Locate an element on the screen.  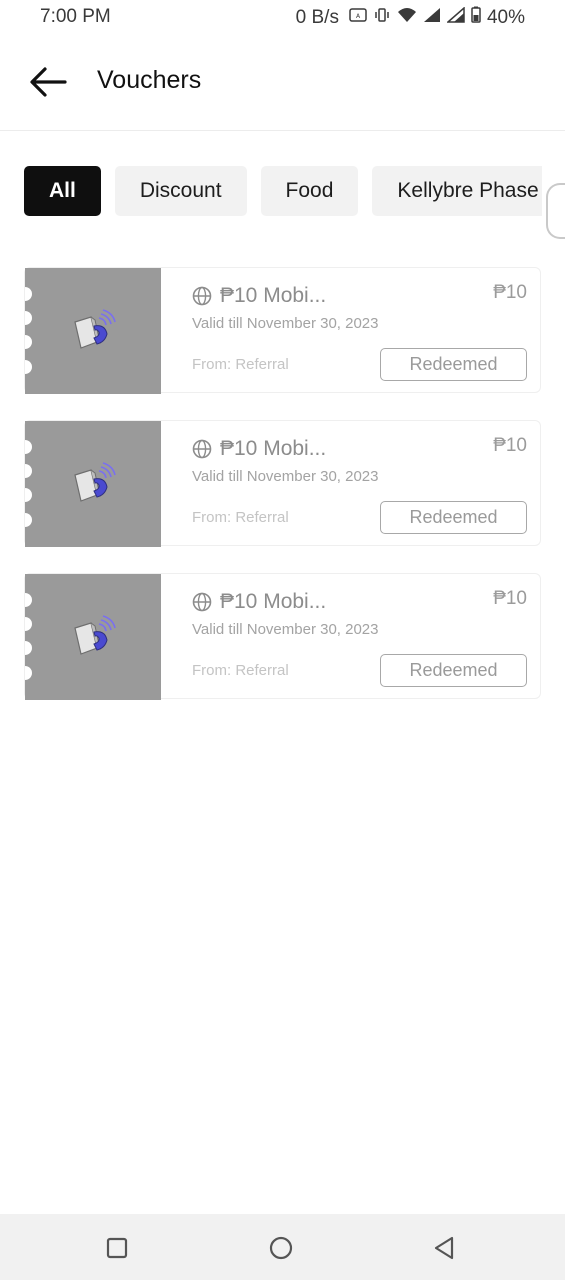
back-triangle-icon is located at coordinates (444, 1248).